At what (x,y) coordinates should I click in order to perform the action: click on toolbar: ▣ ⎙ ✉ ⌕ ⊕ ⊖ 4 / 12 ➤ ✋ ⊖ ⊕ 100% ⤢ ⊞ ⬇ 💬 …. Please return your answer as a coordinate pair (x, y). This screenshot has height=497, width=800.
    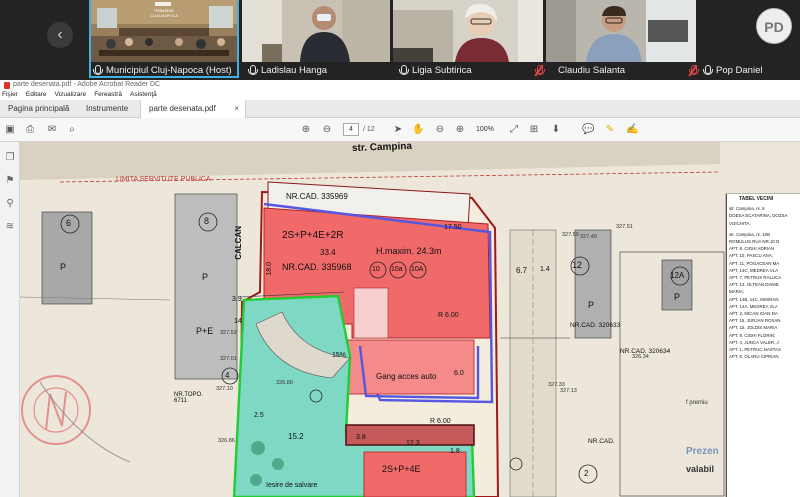
    Looking at the image, I should click on (400, 130).